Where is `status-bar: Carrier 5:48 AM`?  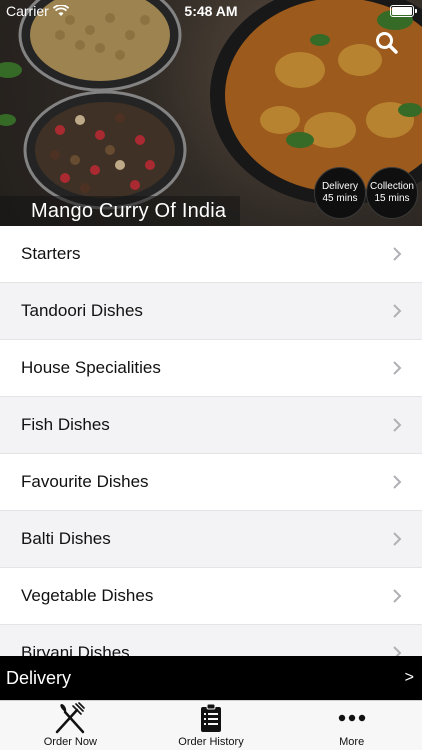 status-bar: Carrier 5:48 AM is located at coordinates (211, 11).